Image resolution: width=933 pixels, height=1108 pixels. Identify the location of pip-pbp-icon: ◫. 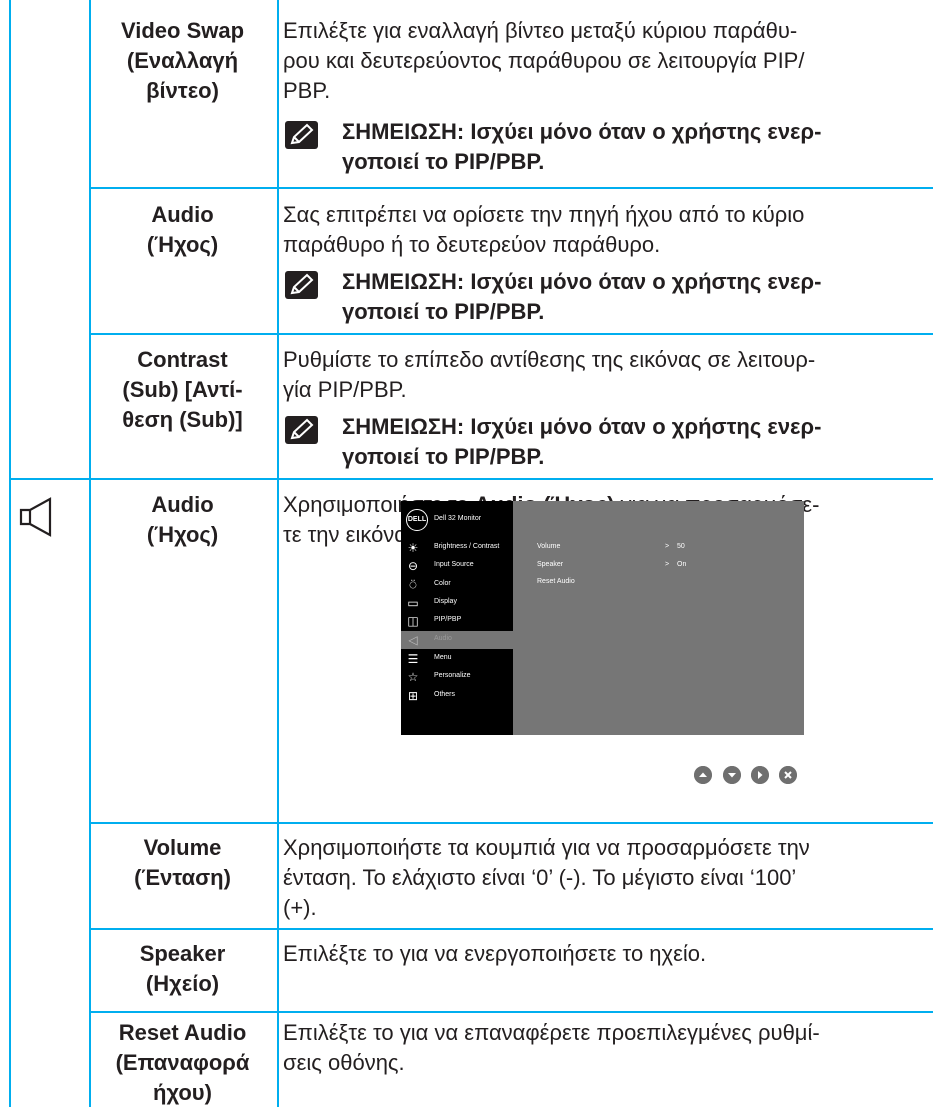
(413, 621).